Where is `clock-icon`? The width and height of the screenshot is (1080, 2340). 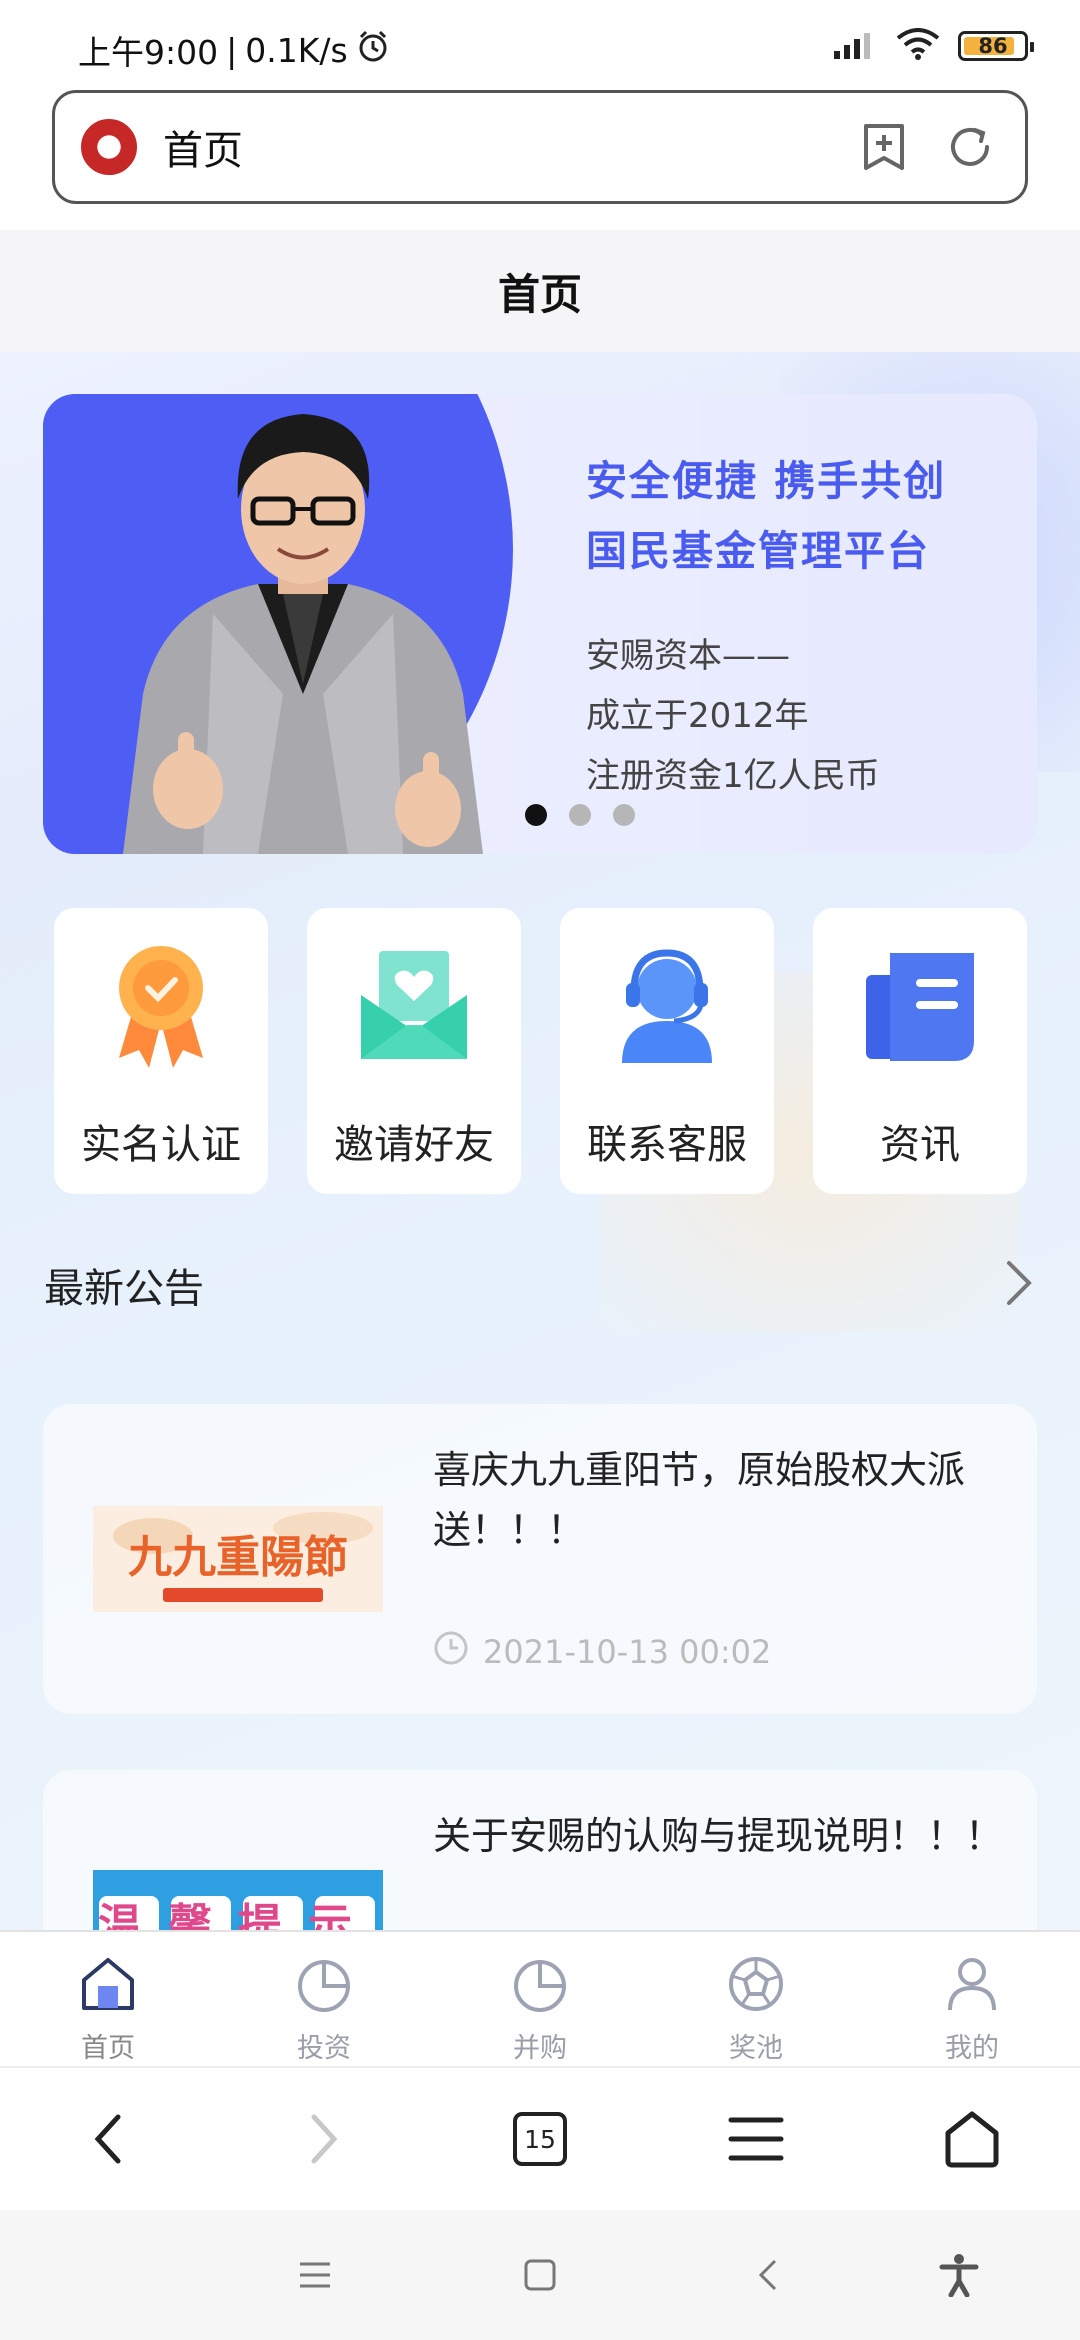 clock-icon is located at coordinates (451, 1652).